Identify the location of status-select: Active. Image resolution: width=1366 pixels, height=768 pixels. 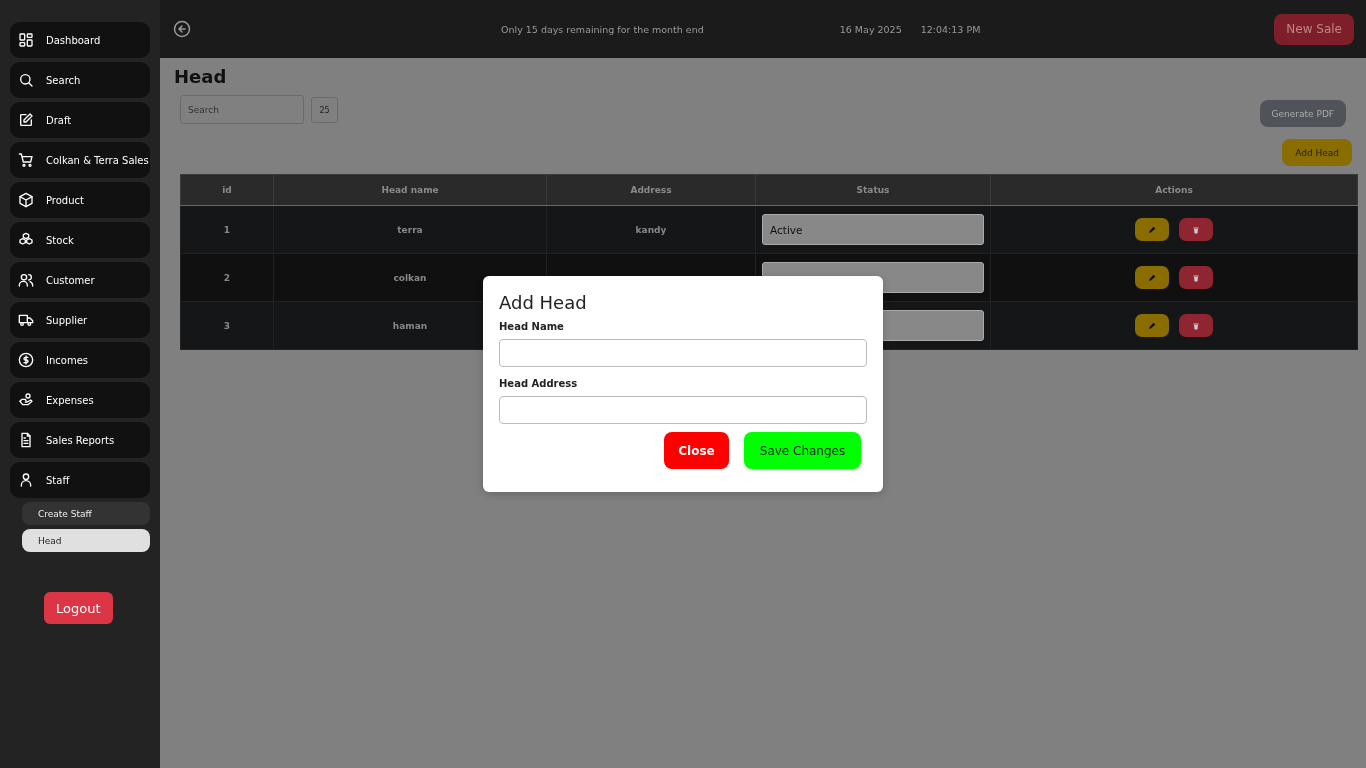
(873, 229).